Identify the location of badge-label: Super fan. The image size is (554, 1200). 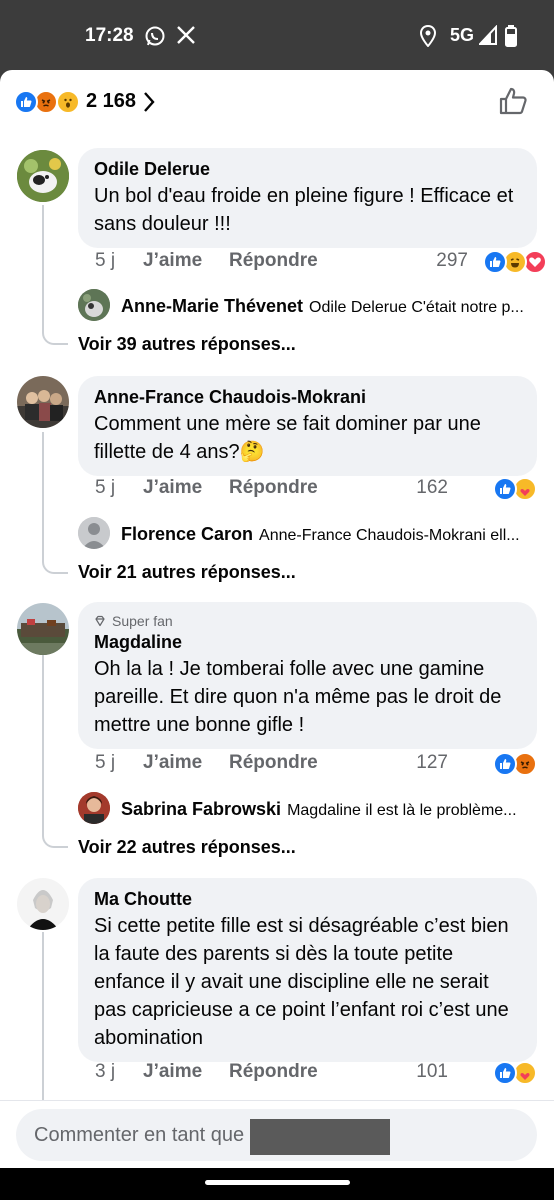
(142, 621).